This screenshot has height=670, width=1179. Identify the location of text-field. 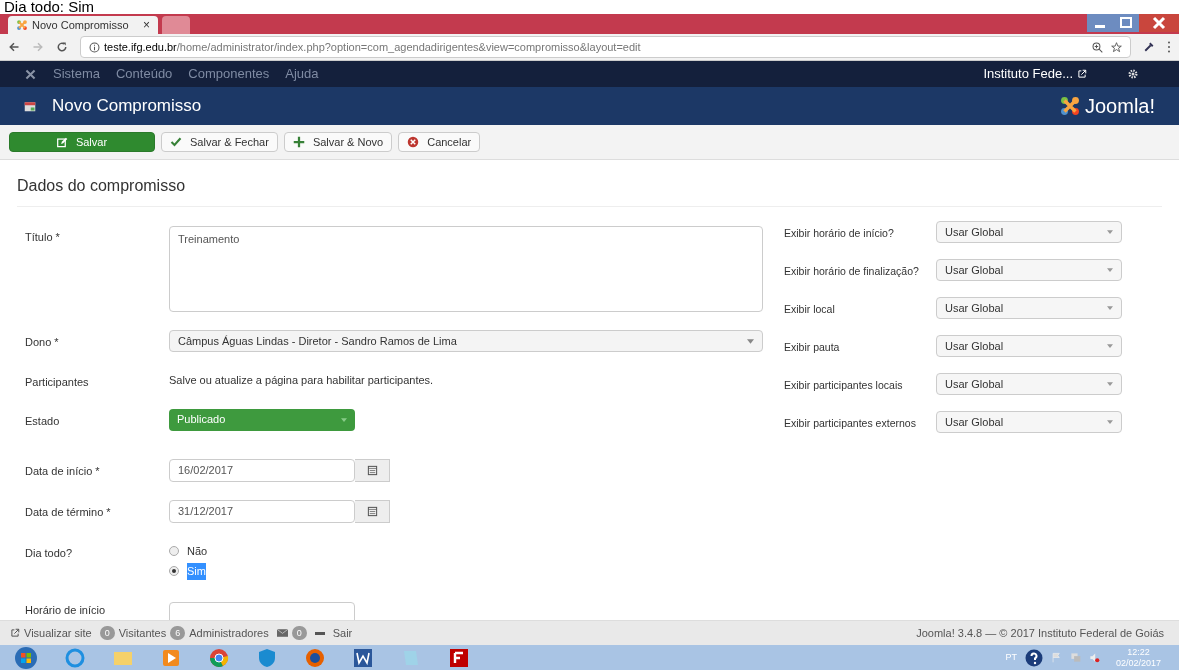
(262, 610).